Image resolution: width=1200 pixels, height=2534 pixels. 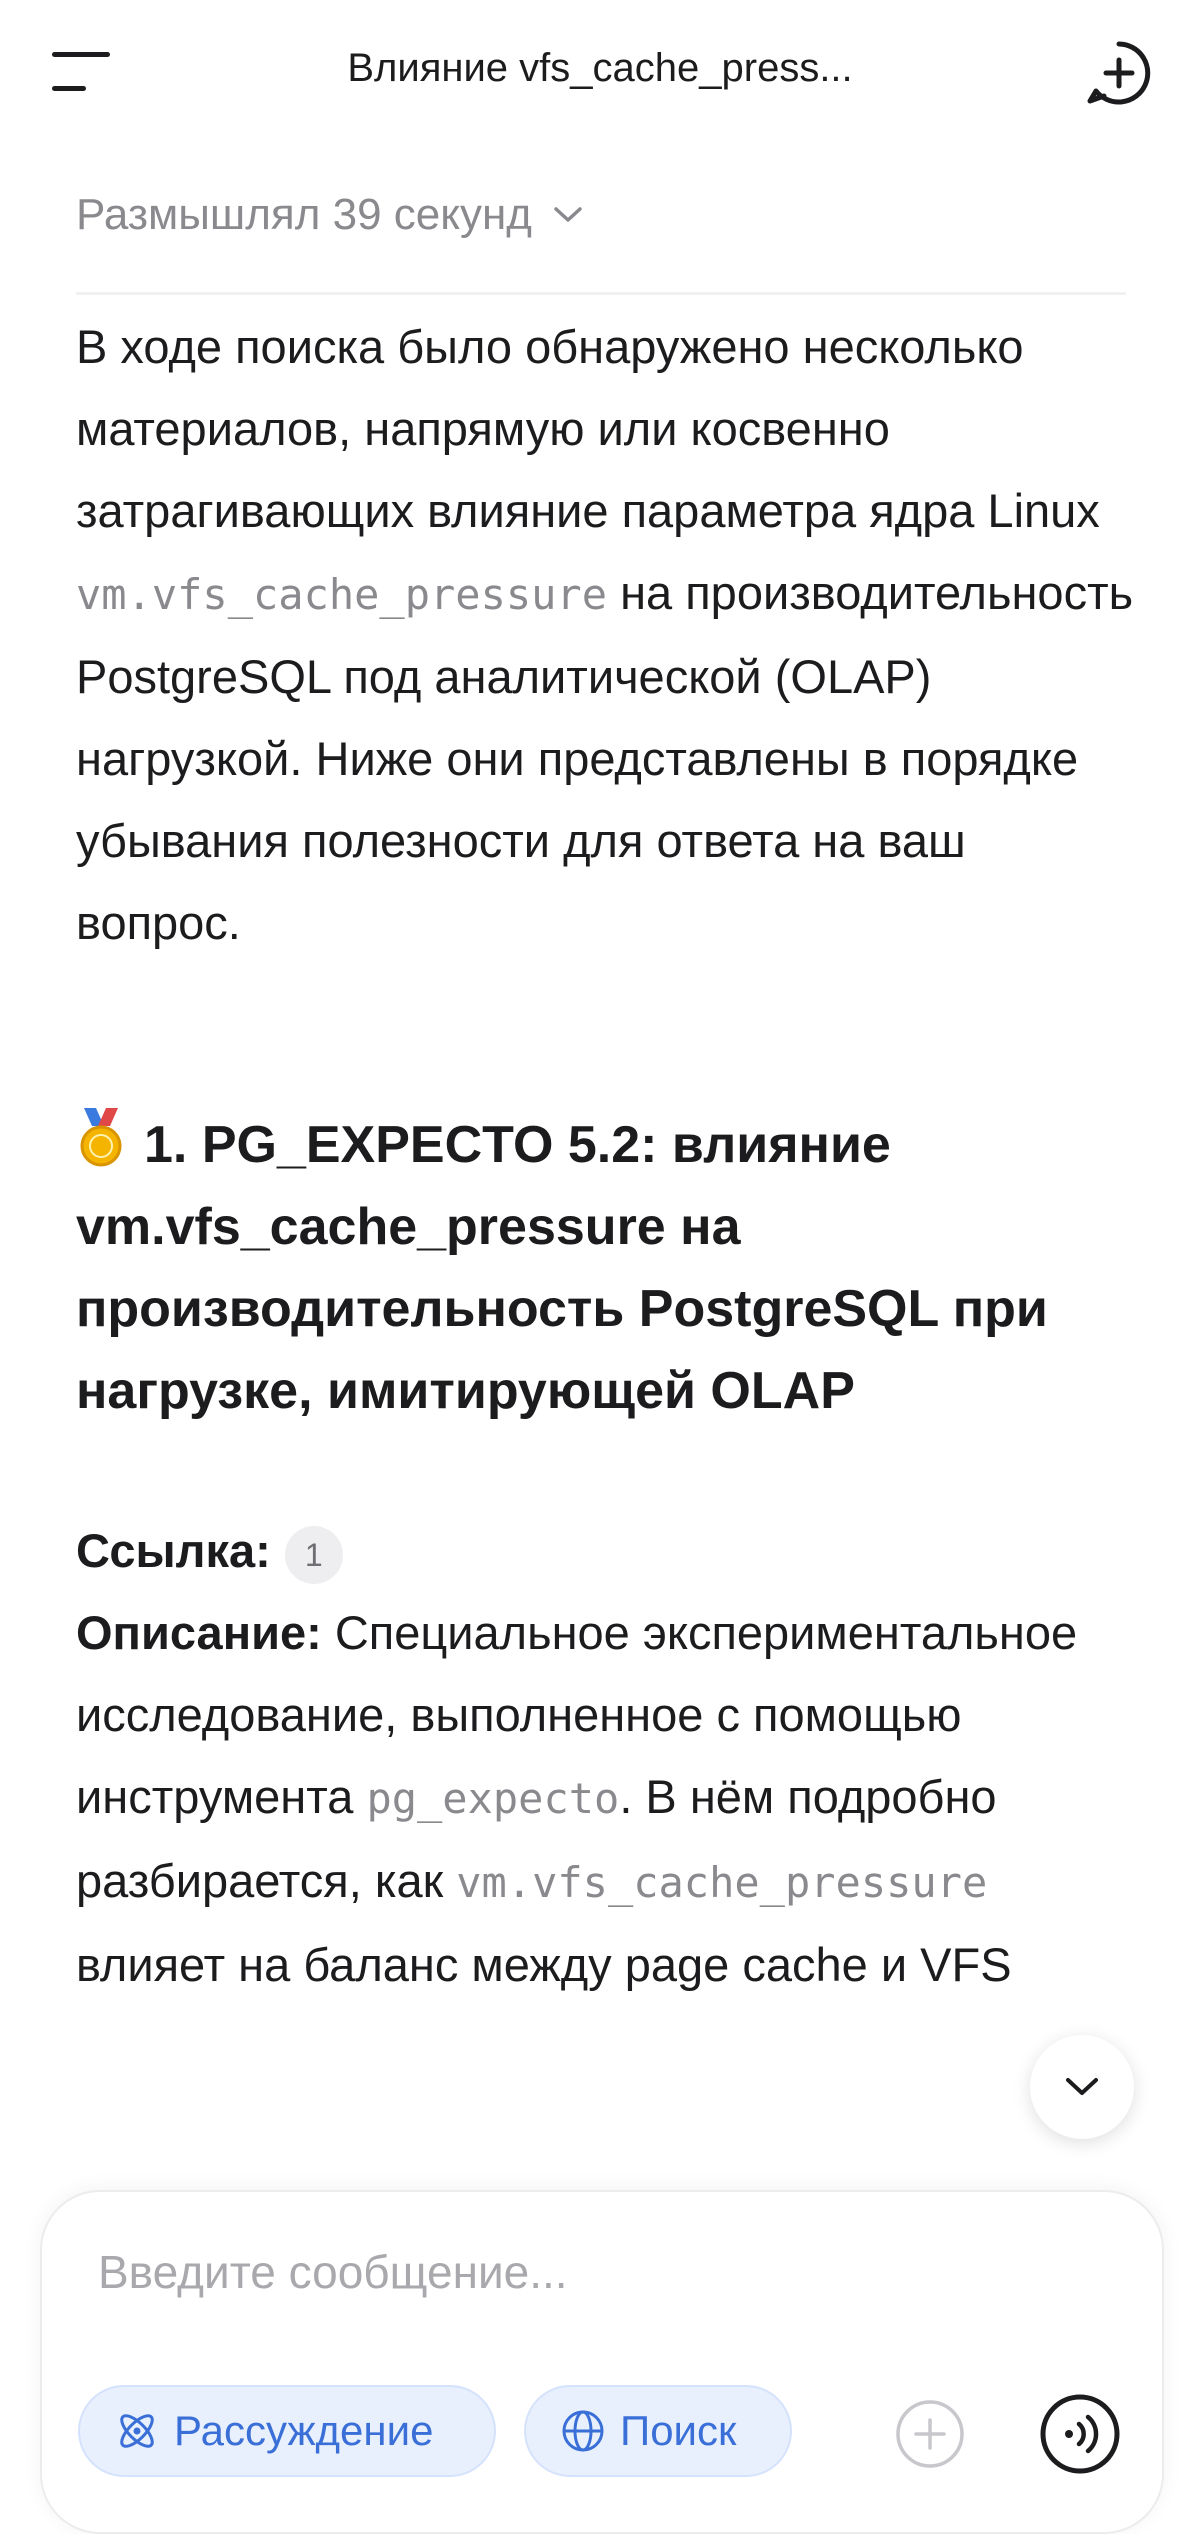 I want to click on gold-medal-icon, so click(x=101, y=1137).